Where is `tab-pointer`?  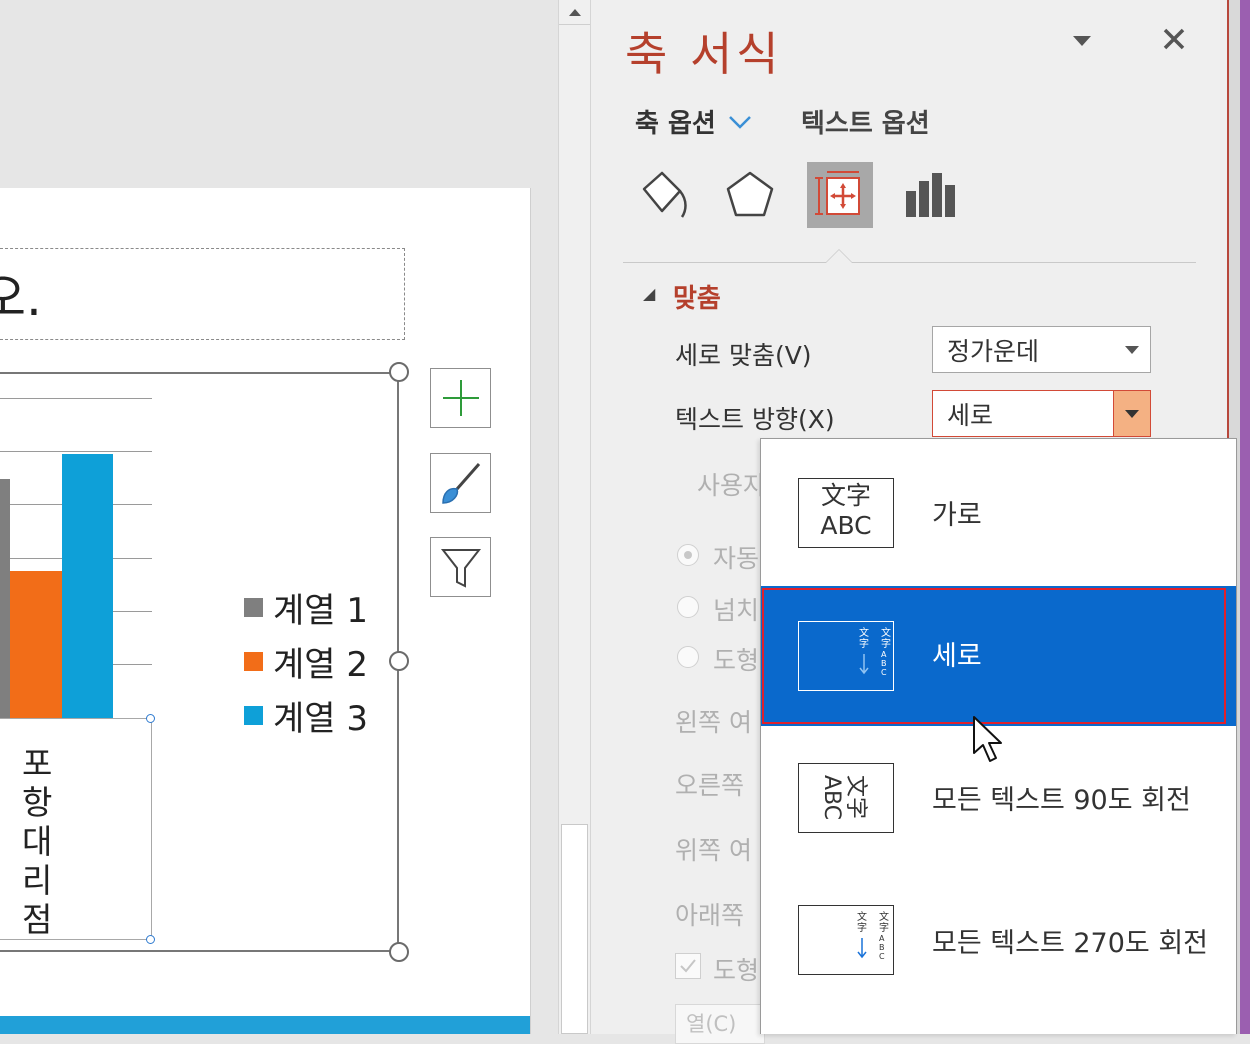 tab-pointer is located at coordinates (839, 256).